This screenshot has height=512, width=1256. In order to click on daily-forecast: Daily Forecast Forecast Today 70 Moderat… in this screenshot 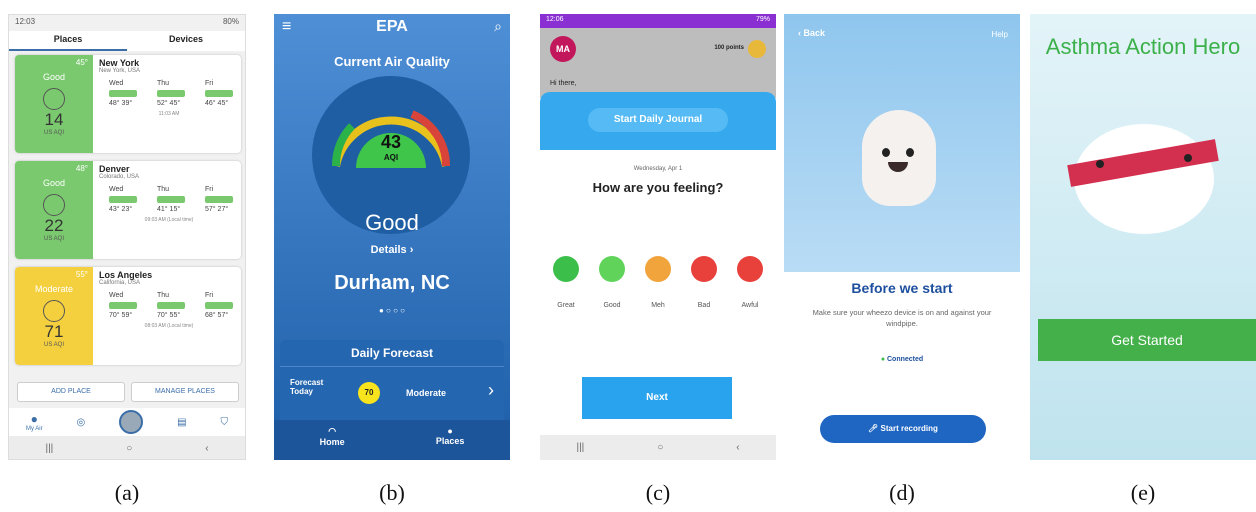, I will do `click(392, 383)`.